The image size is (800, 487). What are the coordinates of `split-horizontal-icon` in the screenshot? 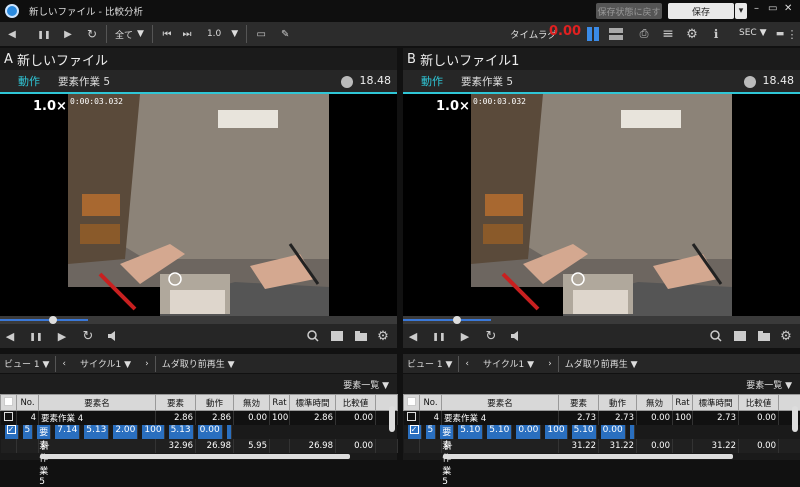 It's located at (593, 34).